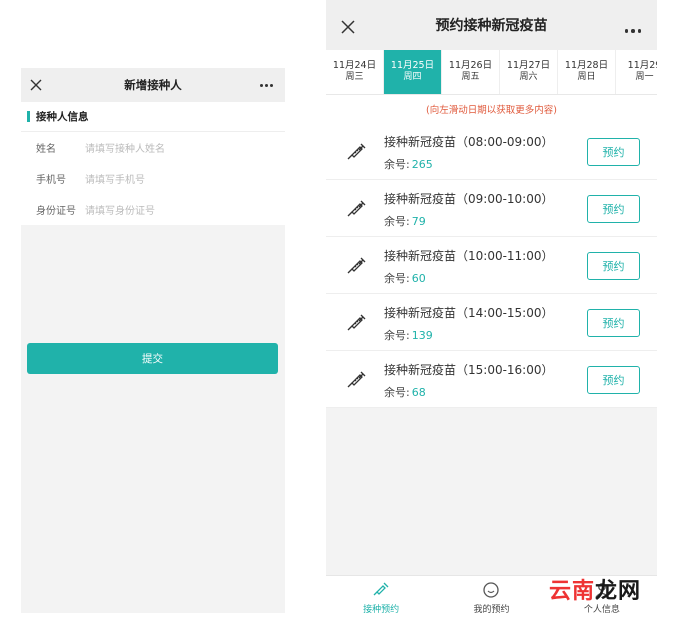 This screenshot has width=682, height=619. What do you see at coordinates (491, 208) in the screenshot?
I see `list-item: 接种新冠疫苗（09:00-10:00） 余号: 79 预约` at bounding box center [491, 208].